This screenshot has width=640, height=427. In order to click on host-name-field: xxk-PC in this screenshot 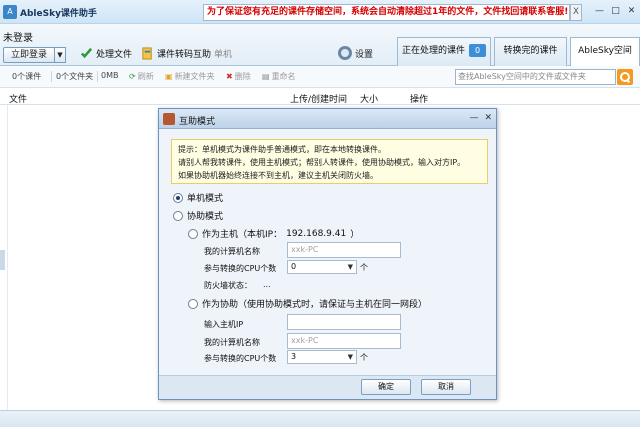, I will do `click(344, 250)`.